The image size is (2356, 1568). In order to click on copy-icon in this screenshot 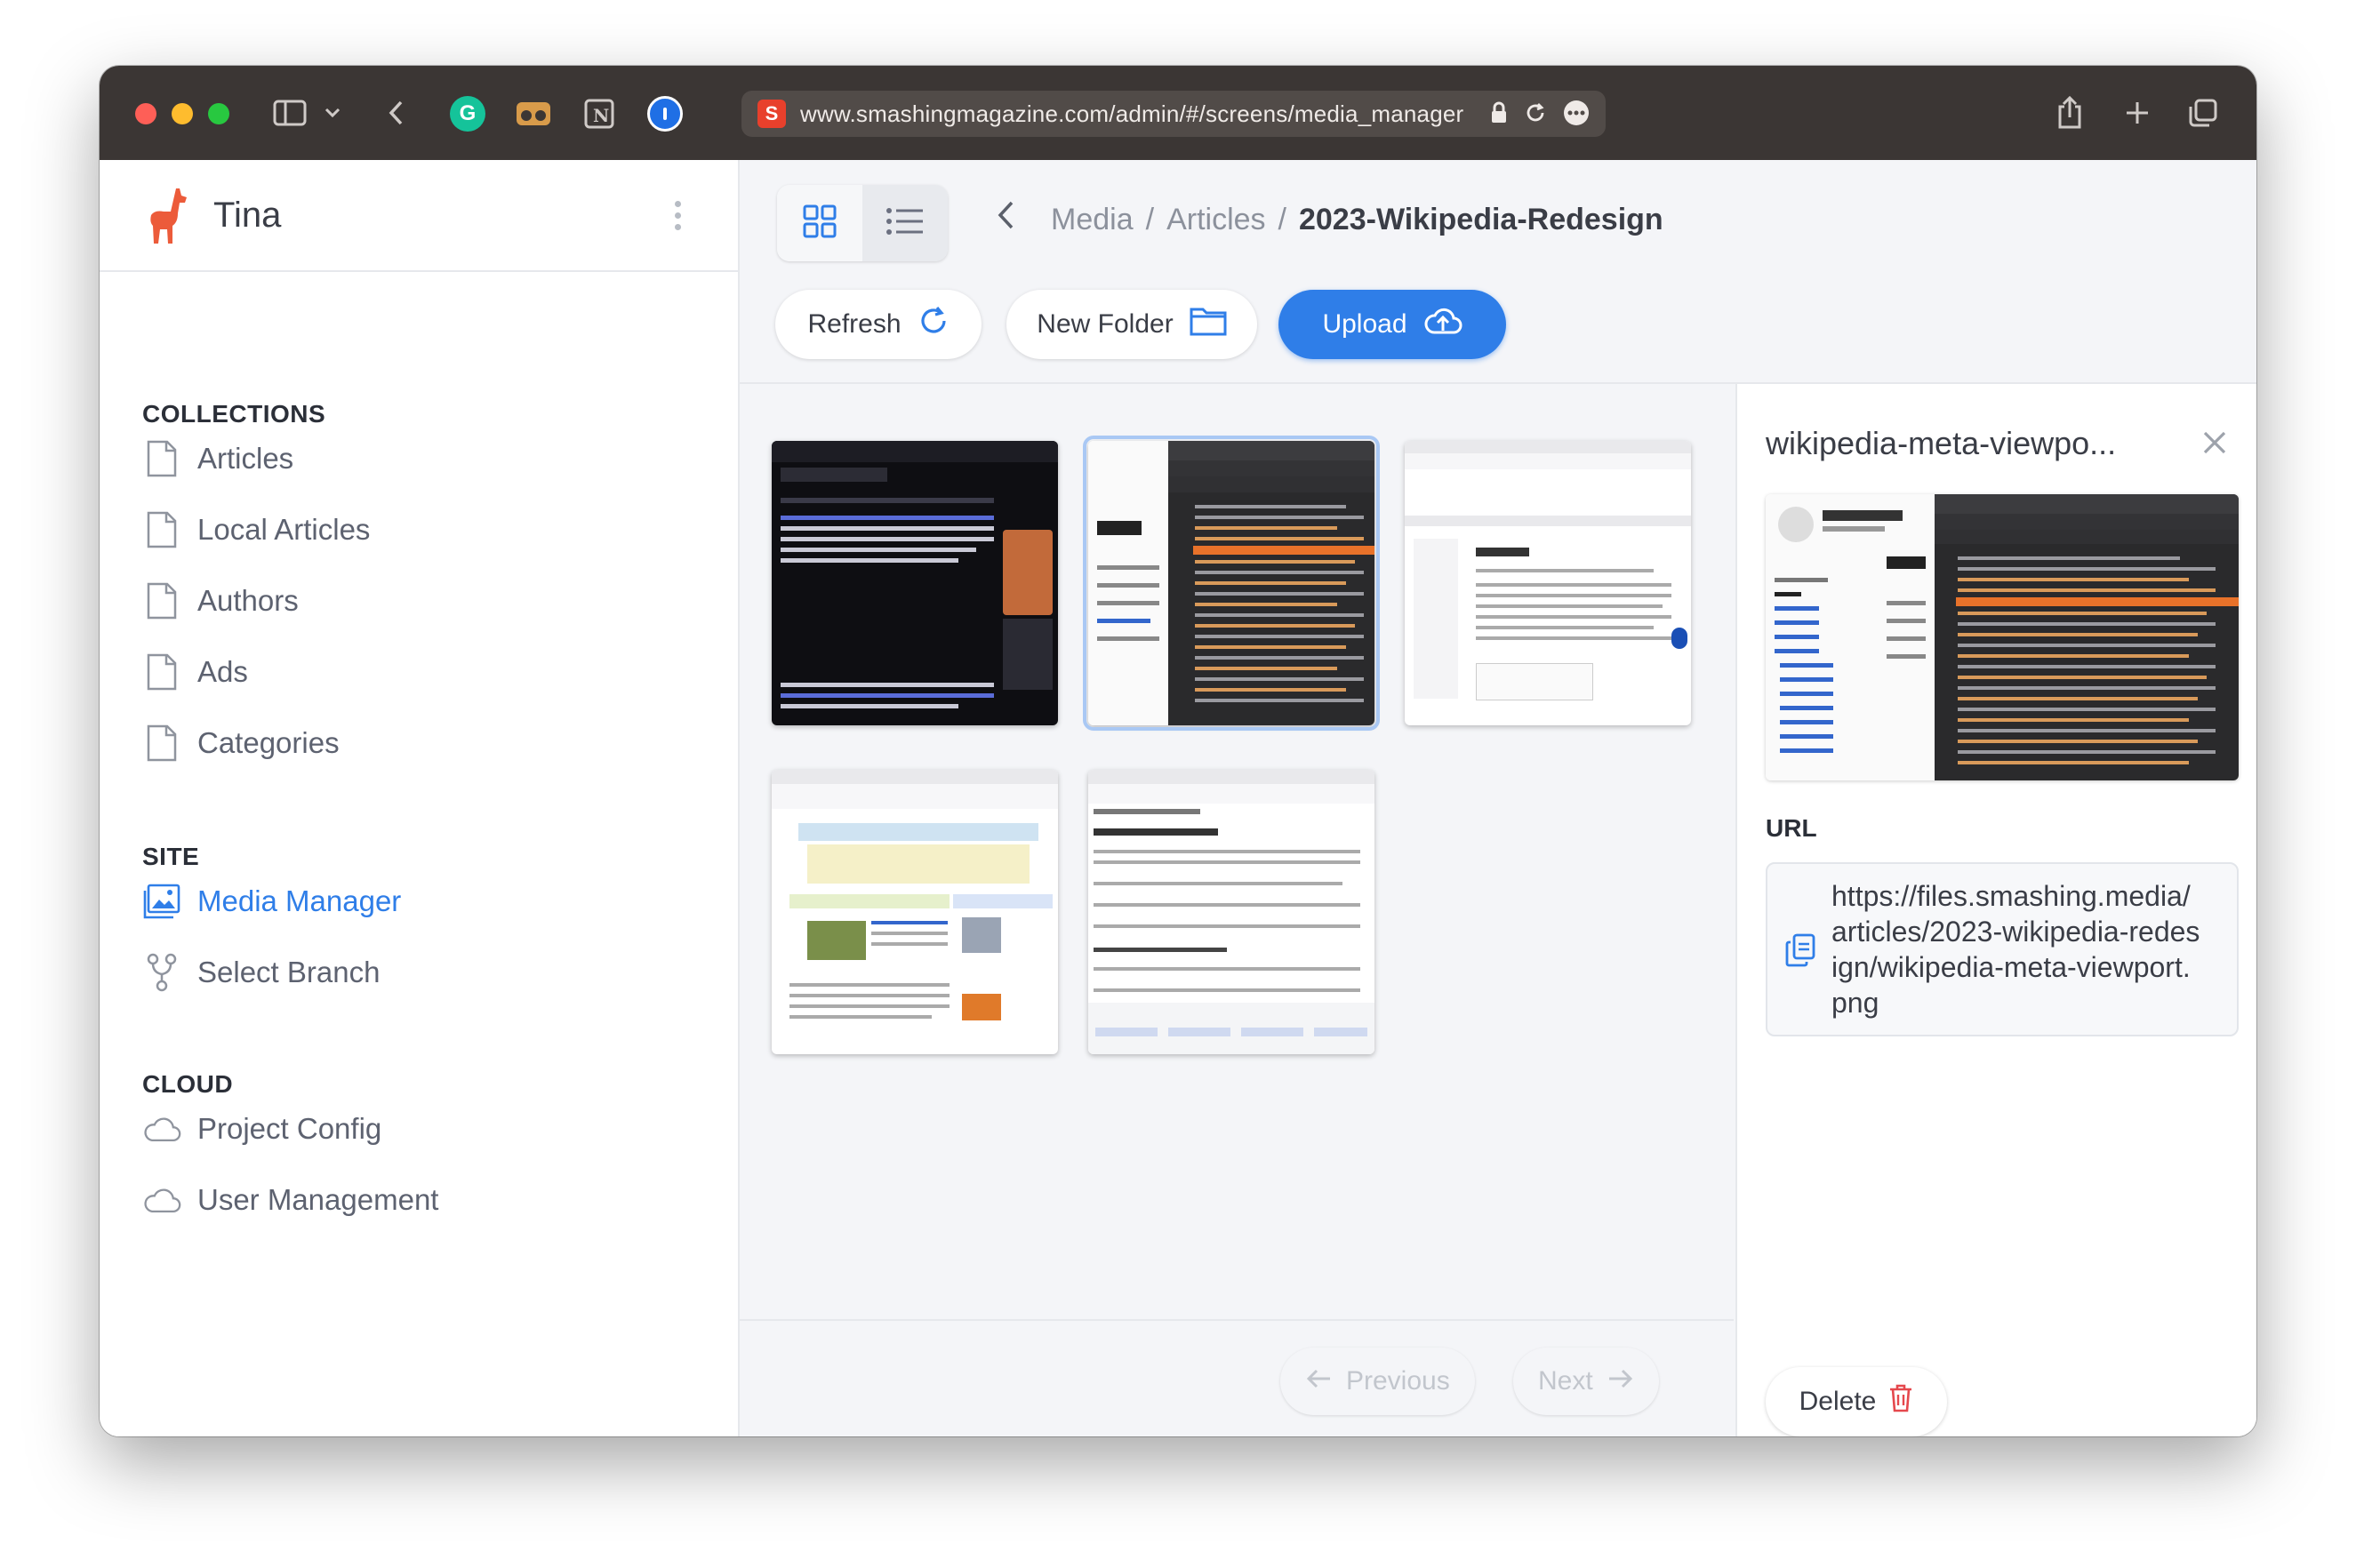, I will do `click(1800, 952)`.